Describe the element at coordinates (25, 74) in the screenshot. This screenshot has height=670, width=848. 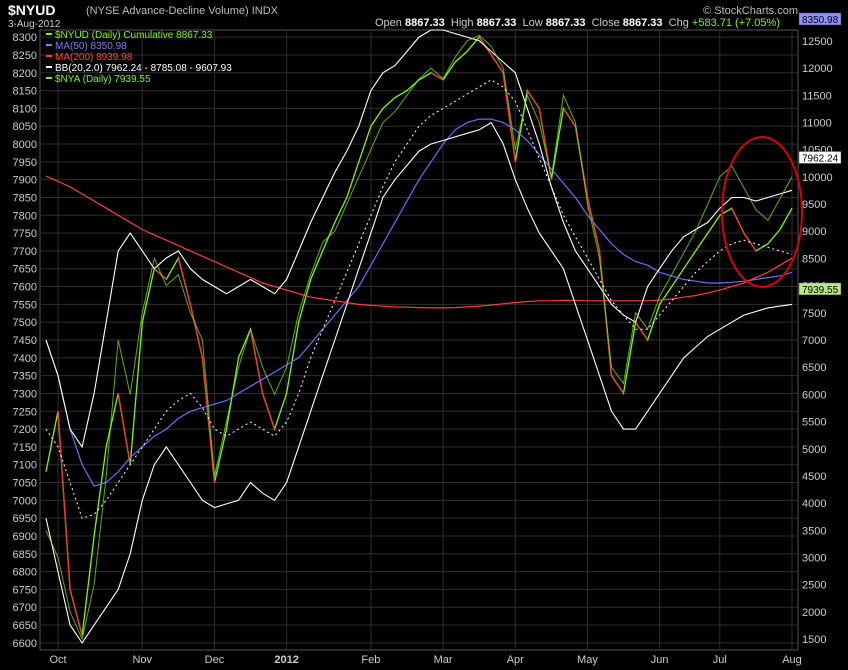
I see `left-tick-label: 8200` at that location.